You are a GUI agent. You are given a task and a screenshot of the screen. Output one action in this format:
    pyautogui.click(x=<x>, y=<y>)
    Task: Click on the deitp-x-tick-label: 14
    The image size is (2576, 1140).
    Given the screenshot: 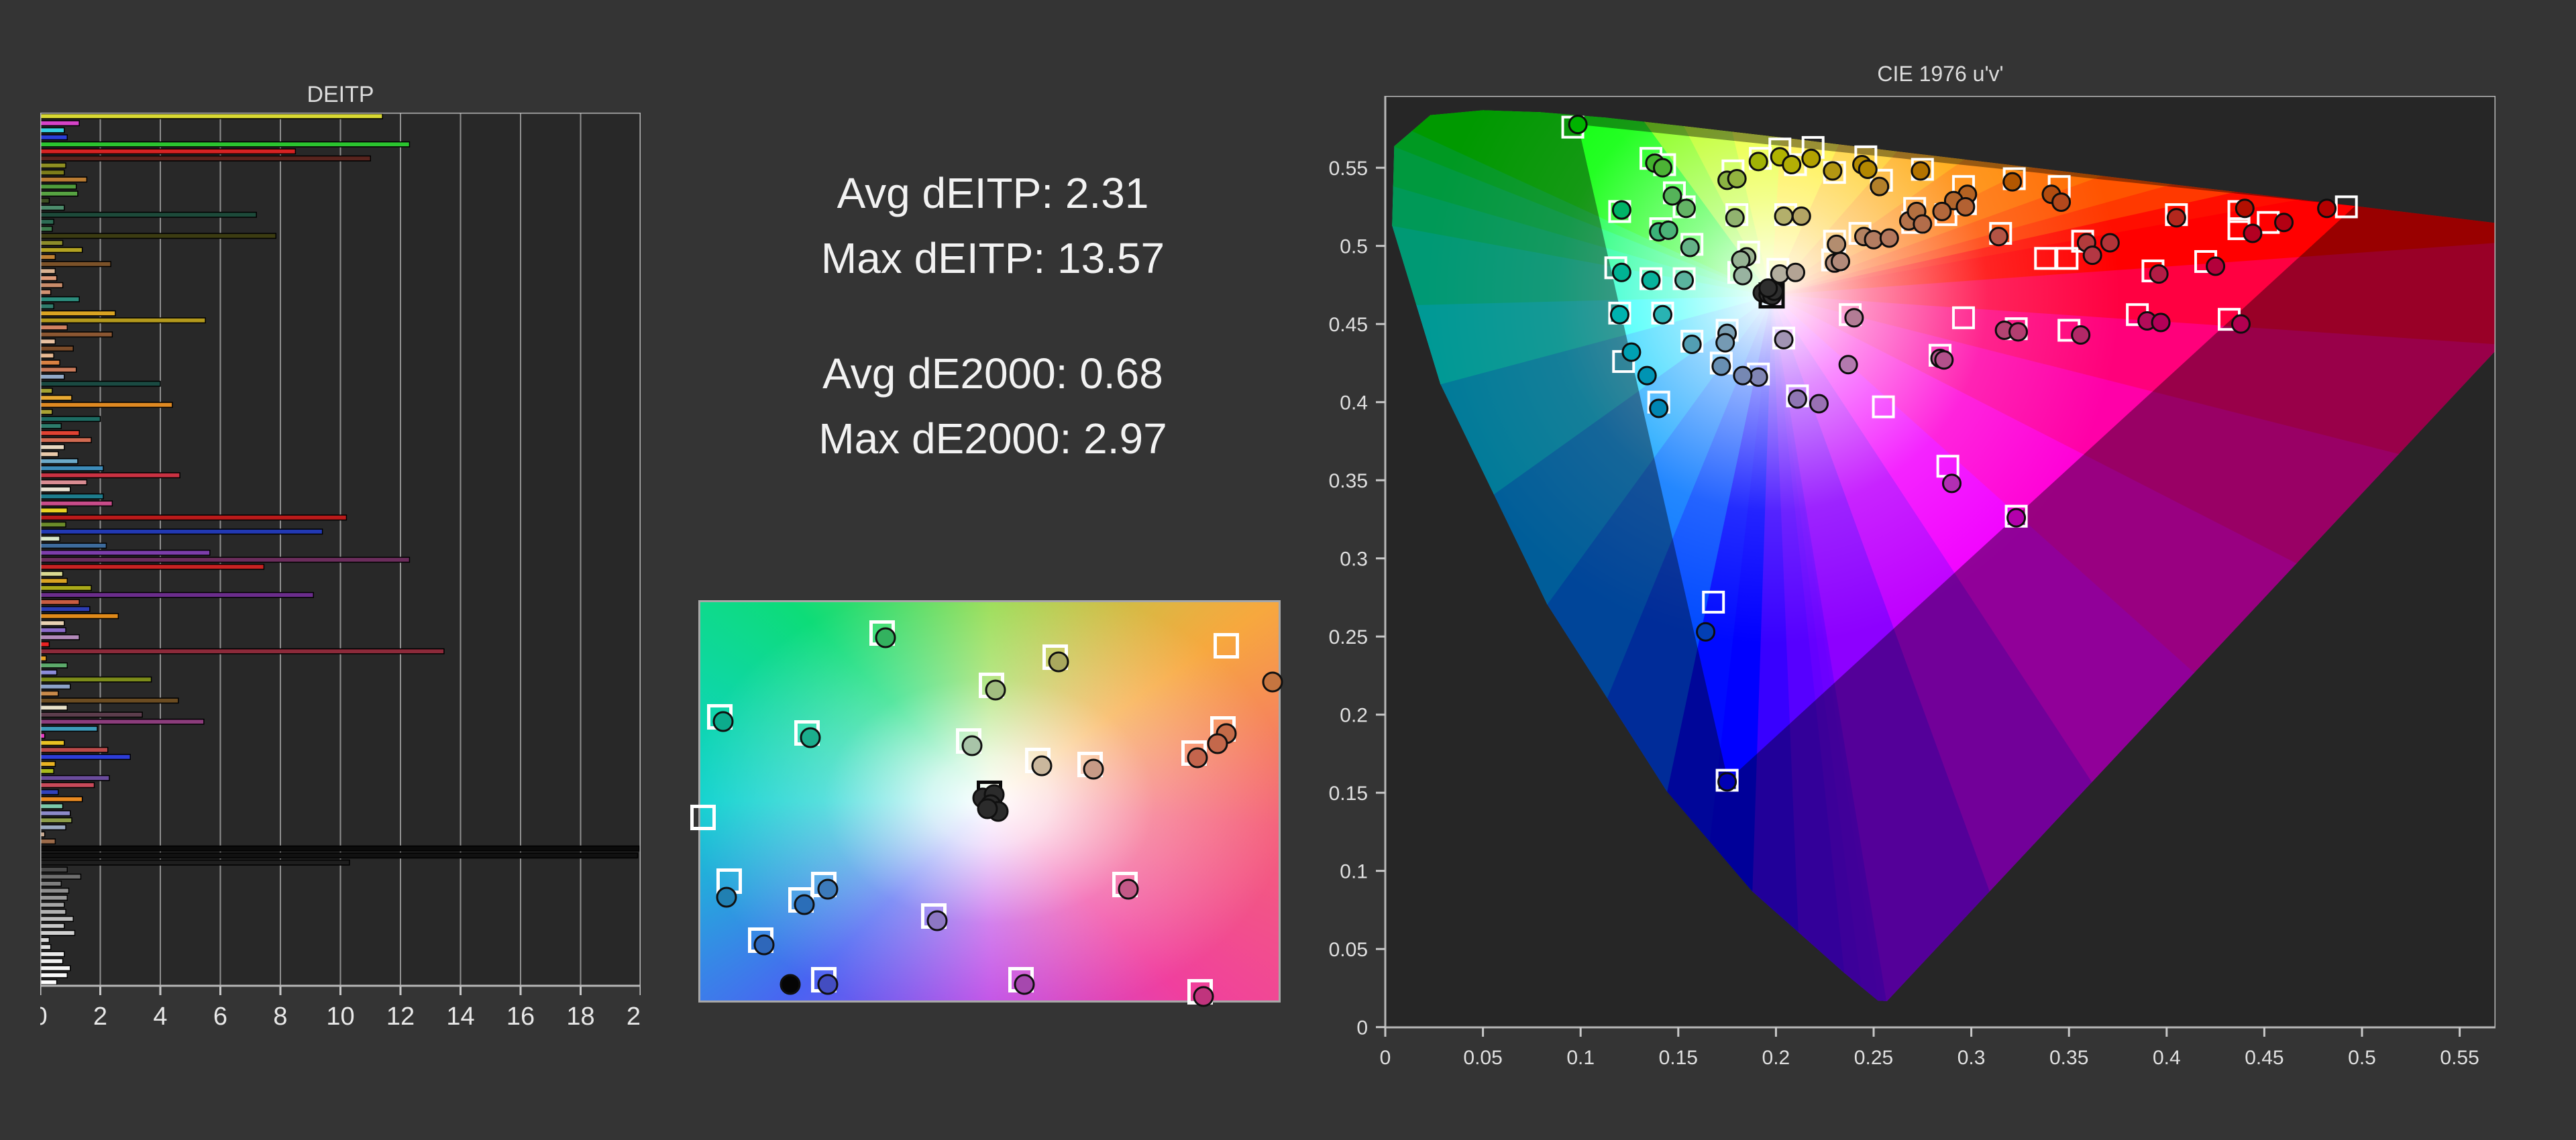 What is the action you would take?
    pyautogui.click(x=460, y=1017)
    